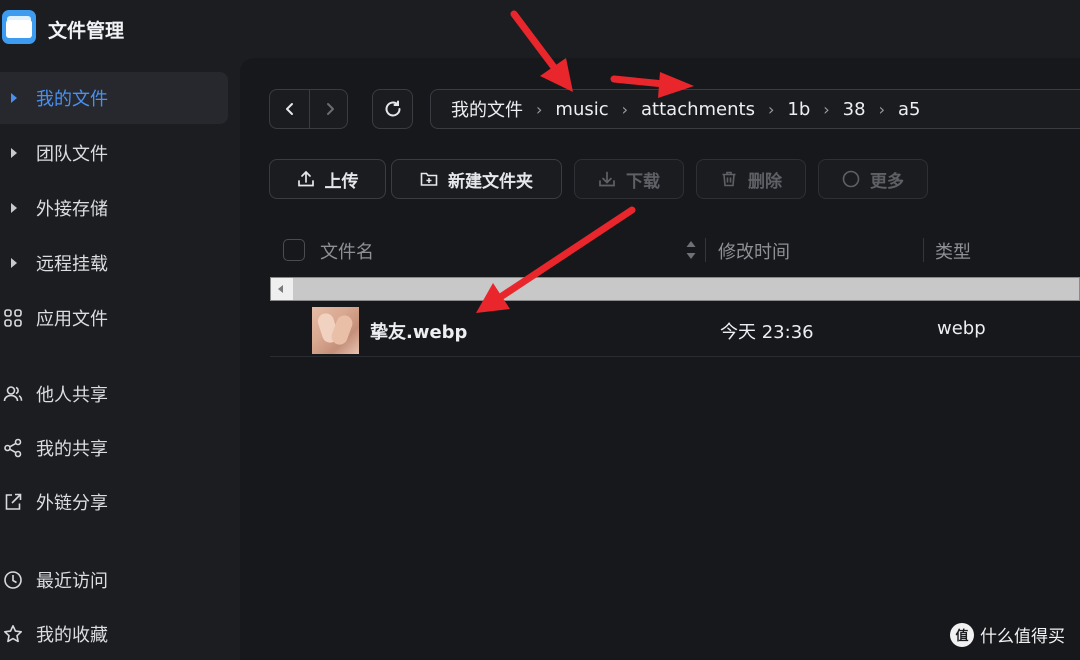 Image resolution: width=1080 pixels, height=660 pixels. Describe the element at coordinates (581, 109) in the screenshot. I see `breadcrumb-item: music` at that location.